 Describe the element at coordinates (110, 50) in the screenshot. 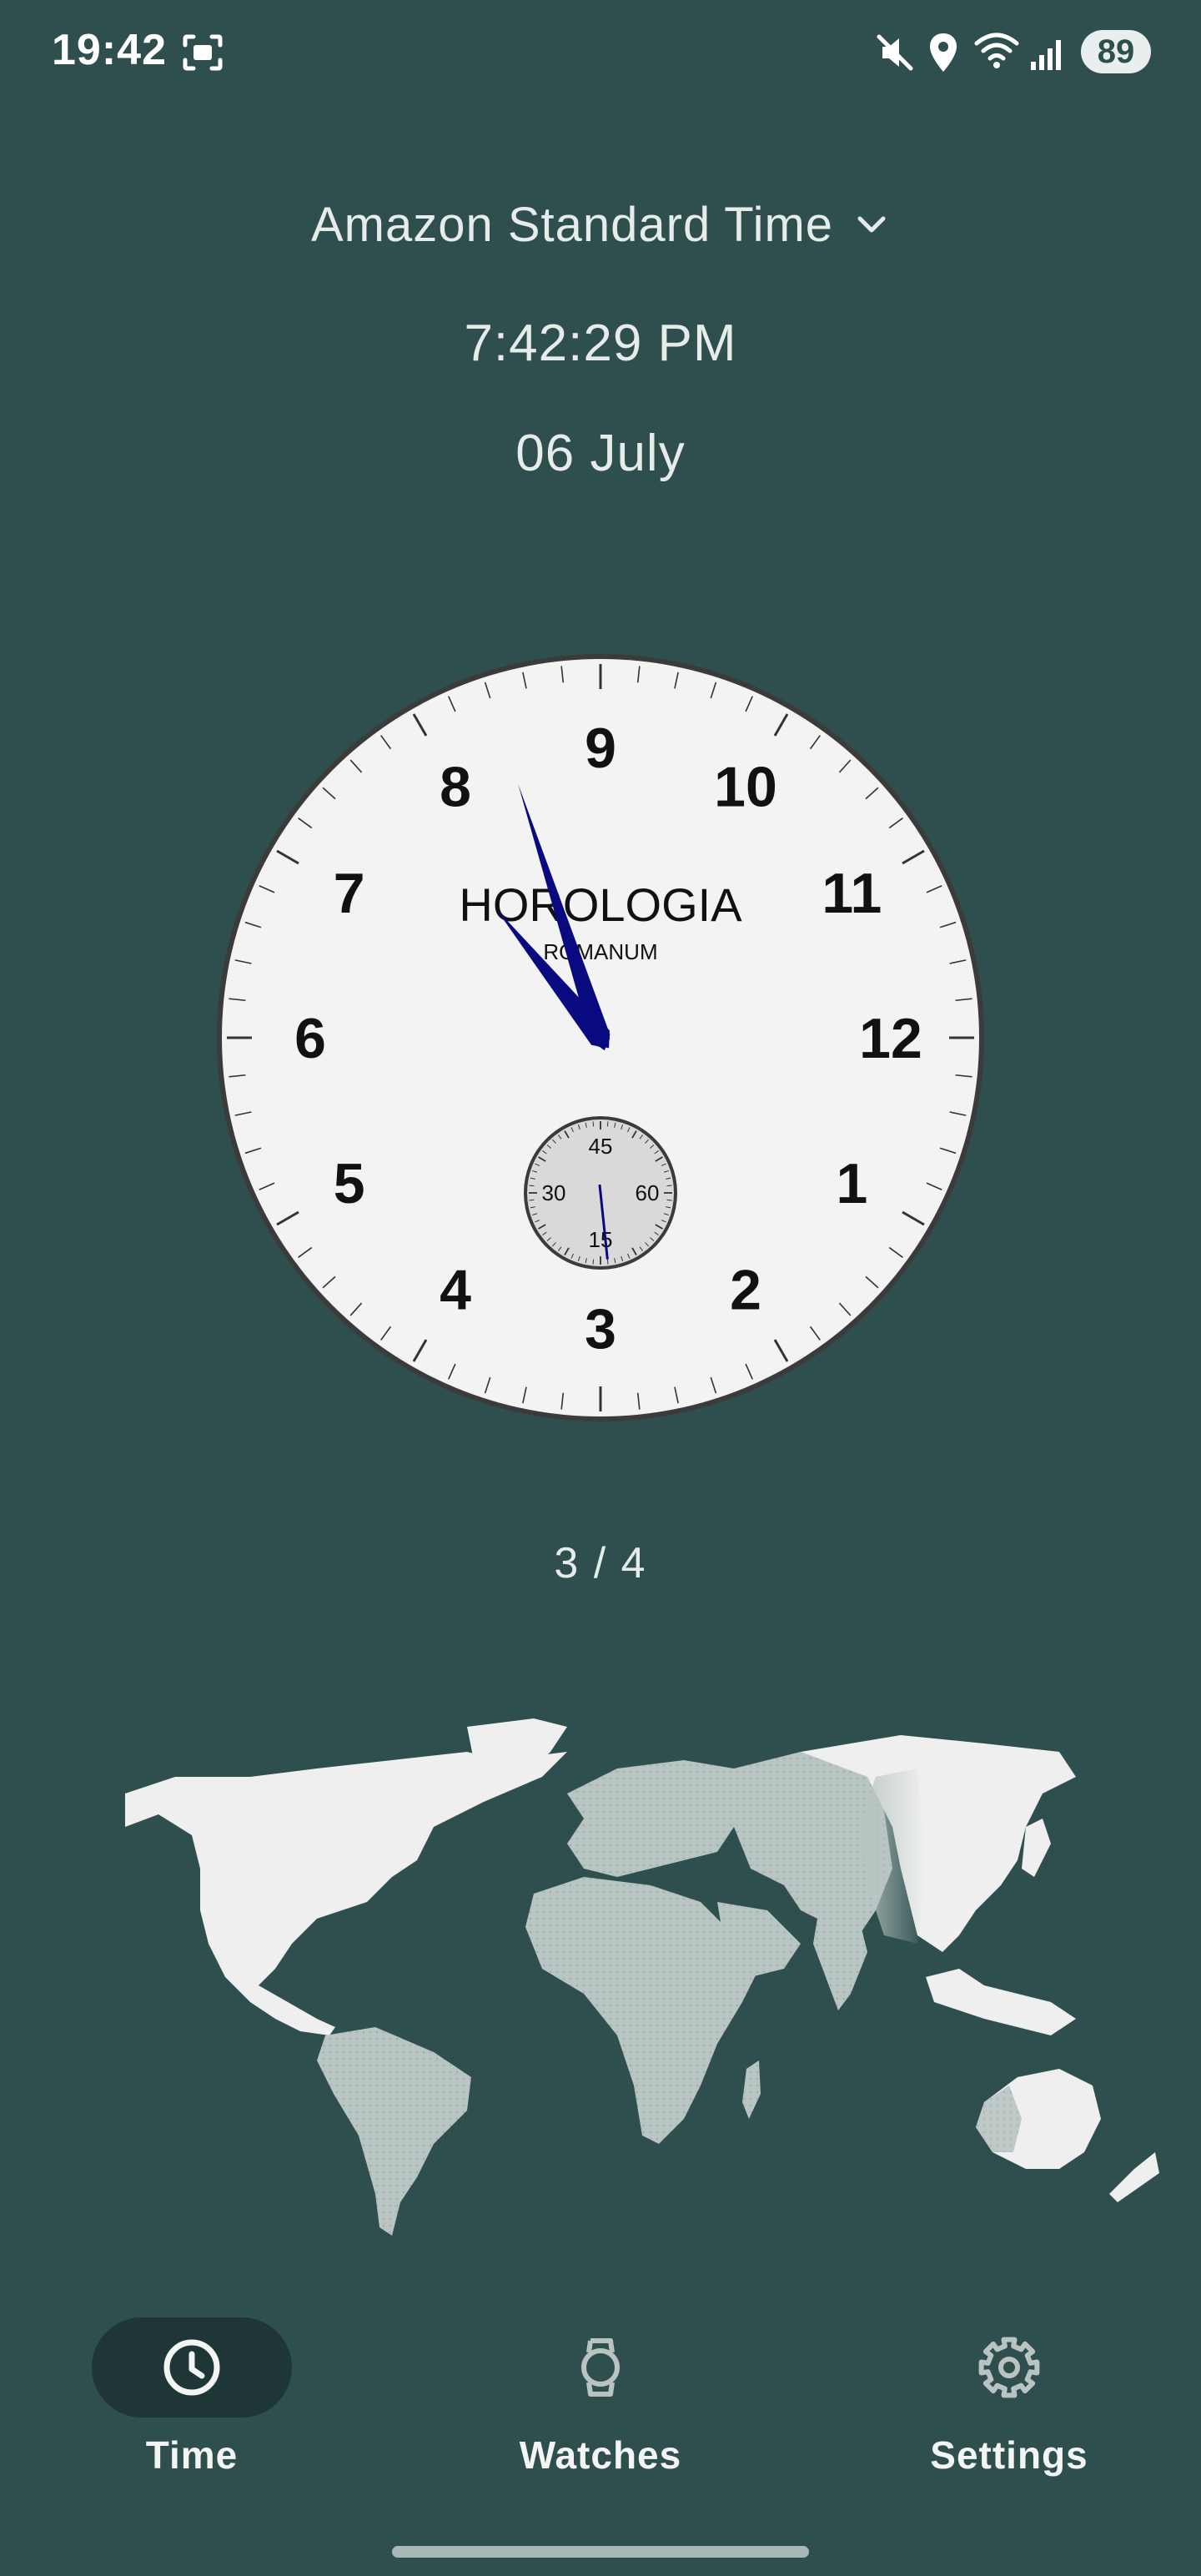

I see `status-time: 19:42` at that location.